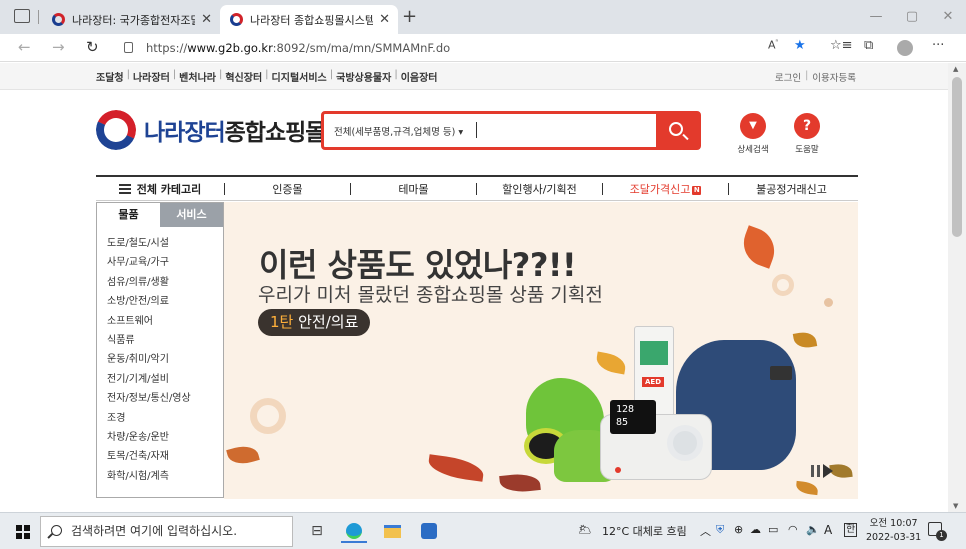 The image size is (966, 549). I want to click on category-item: 토목/건축/자재, so click(165, 456).